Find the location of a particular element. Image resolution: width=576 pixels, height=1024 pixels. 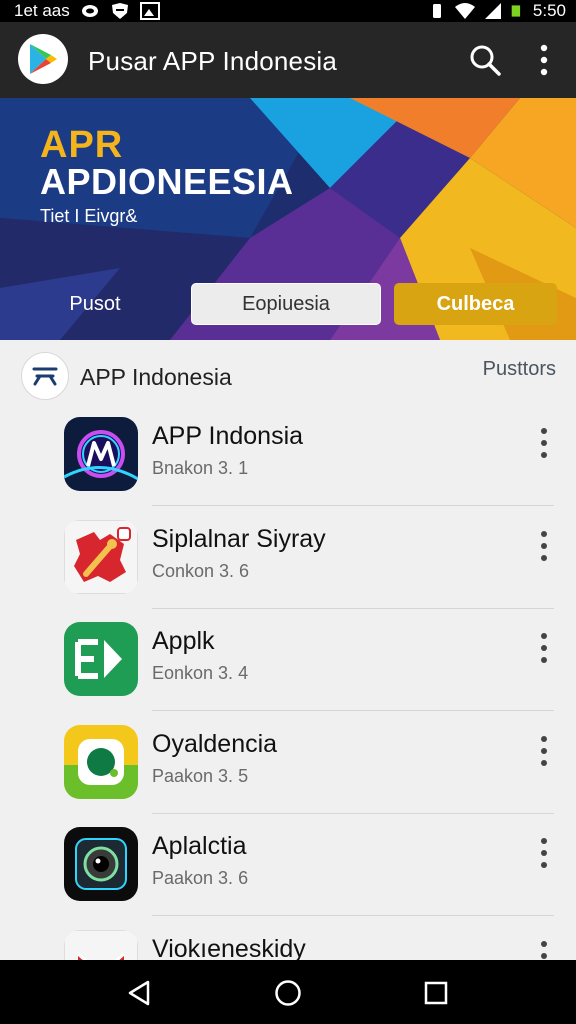

neon-m-icon is located at coordinates (101, 454).